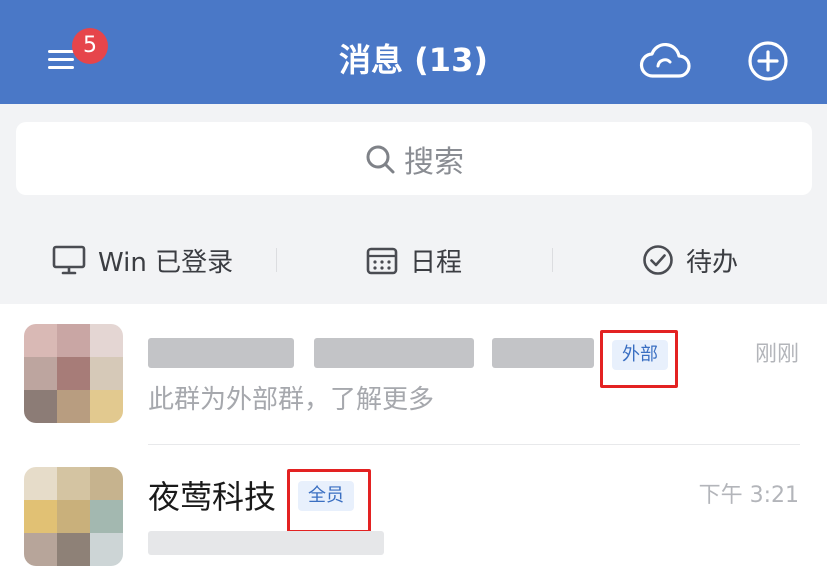 The width and height of the screenshot is (827, 587). What do you see at coordinates (291, 400) in the screenshot?
I see `message-preview: 此群为外部群，了解更多` at bounding box center [291, 400].